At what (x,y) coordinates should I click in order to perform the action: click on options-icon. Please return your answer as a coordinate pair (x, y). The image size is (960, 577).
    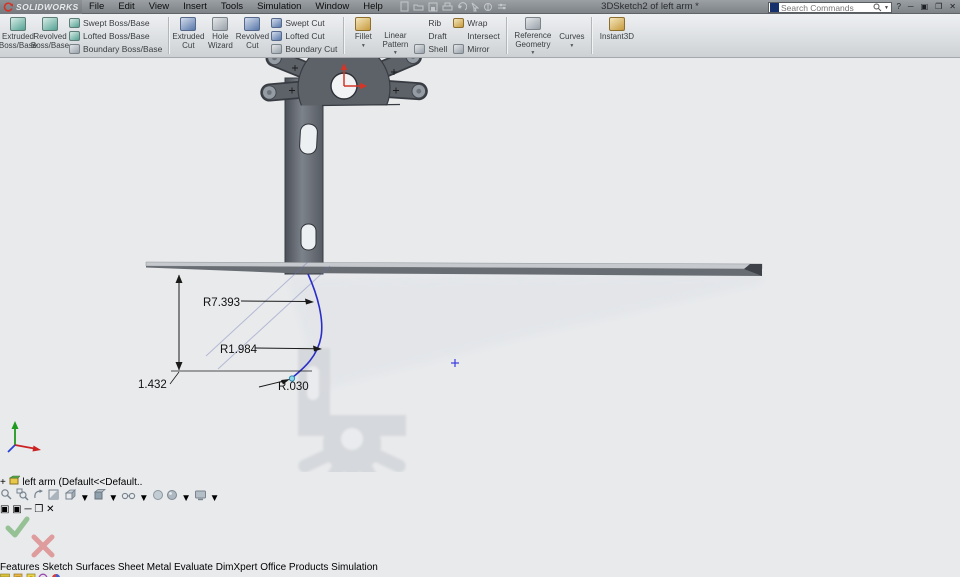
    Looking at the image, I should click on (502, 7).